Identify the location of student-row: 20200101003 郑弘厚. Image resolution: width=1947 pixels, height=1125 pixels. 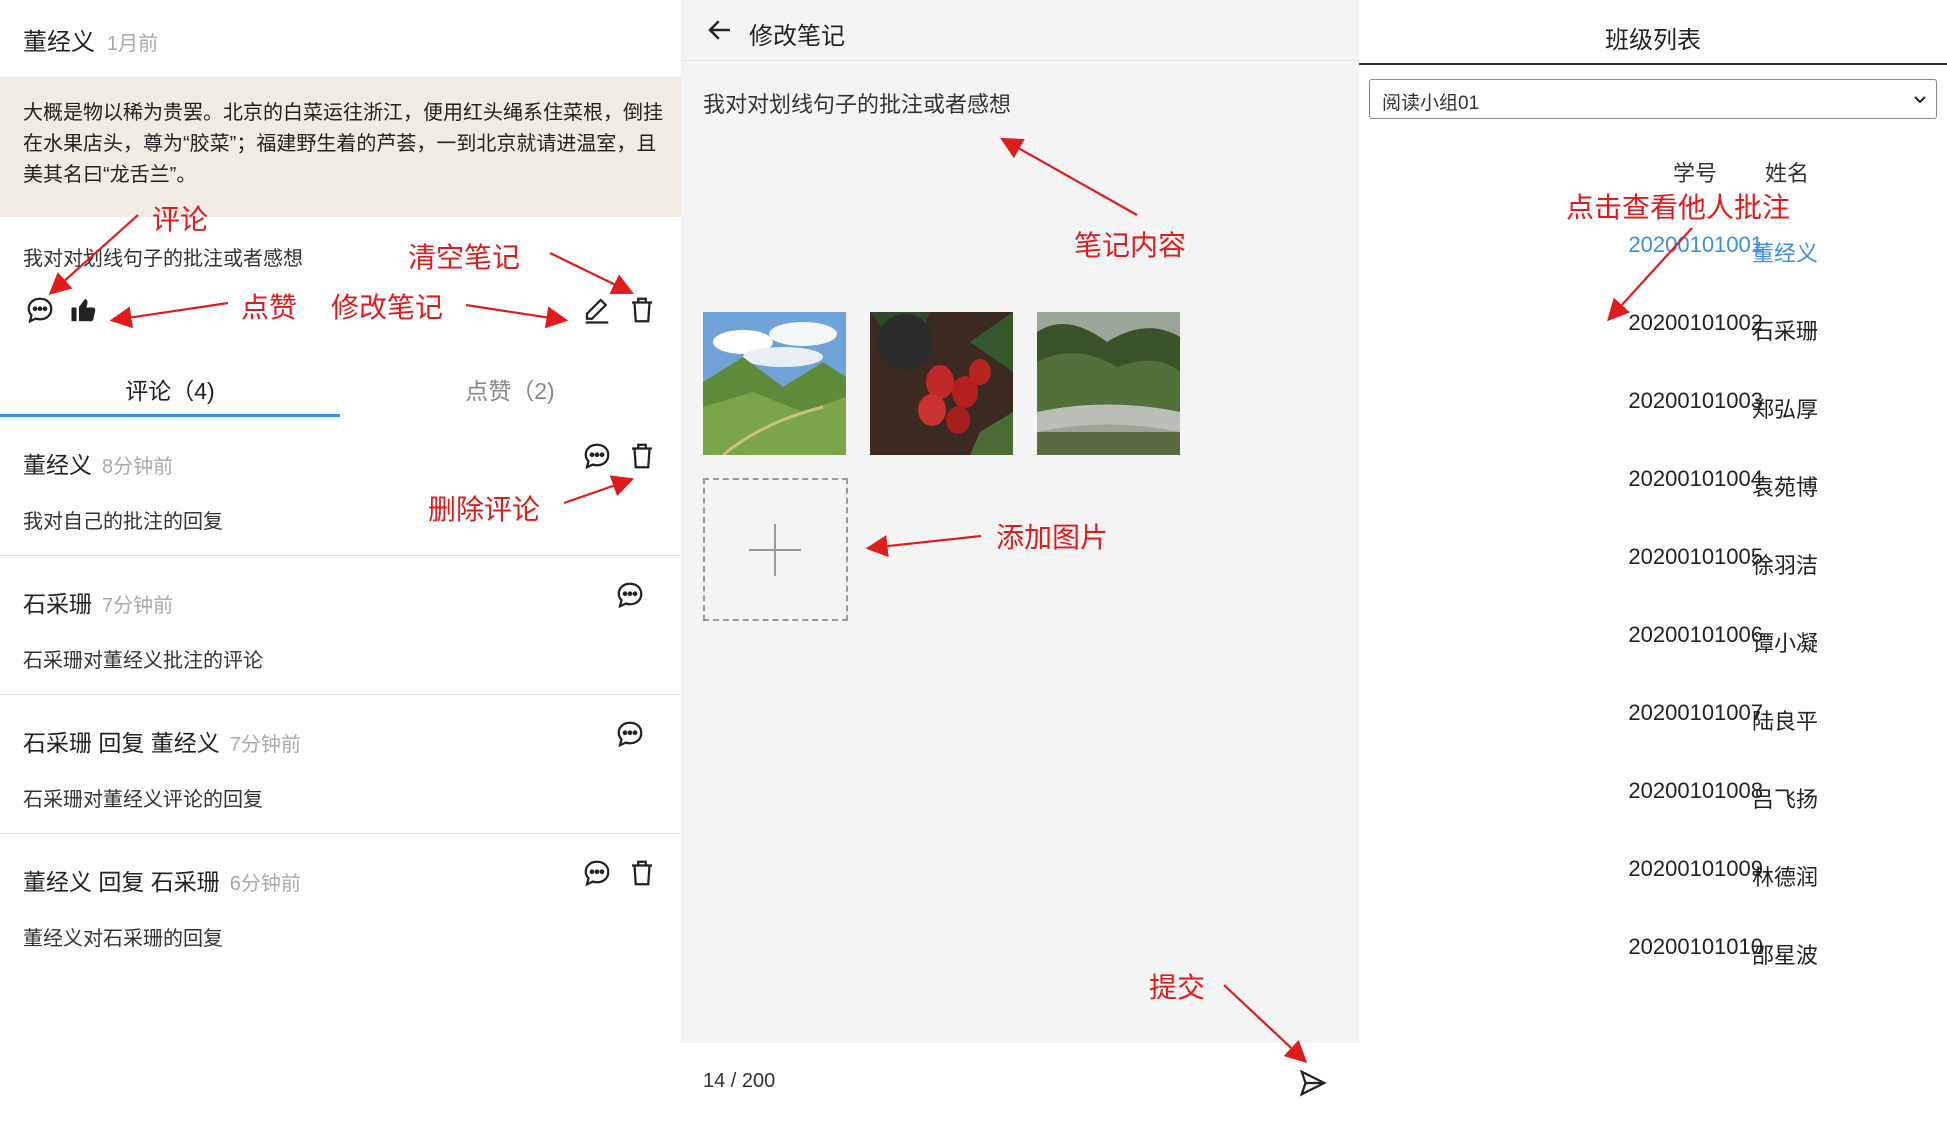
(1653, 408).